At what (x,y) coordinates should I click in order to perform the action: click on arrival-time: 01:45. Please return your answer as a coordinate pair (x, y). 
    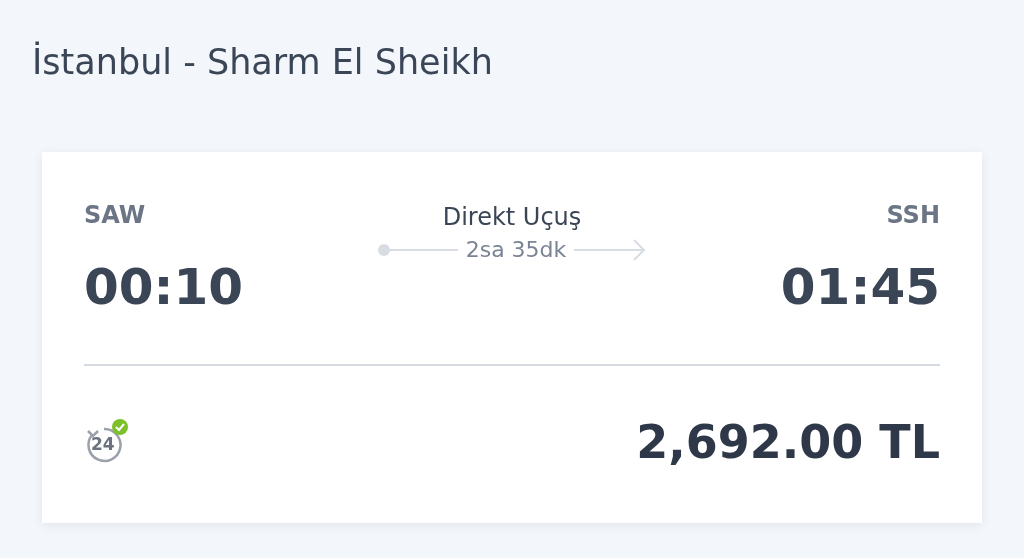
    Looking at the image, I should click on (860, 287).